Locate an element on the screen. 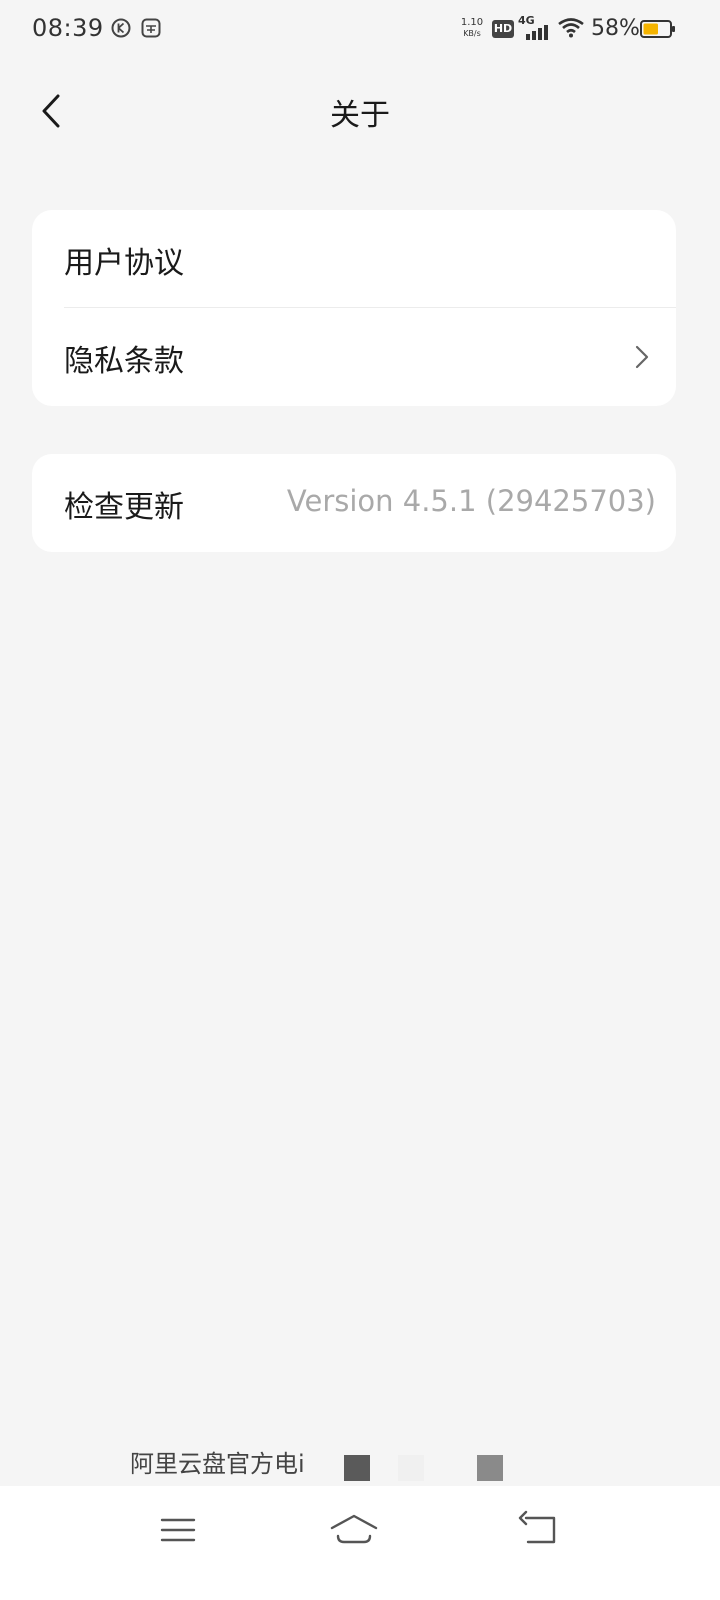 This screenshot has width=720, height=1600. network-speed-unit: KB/s is located at coordinates (472, 33).